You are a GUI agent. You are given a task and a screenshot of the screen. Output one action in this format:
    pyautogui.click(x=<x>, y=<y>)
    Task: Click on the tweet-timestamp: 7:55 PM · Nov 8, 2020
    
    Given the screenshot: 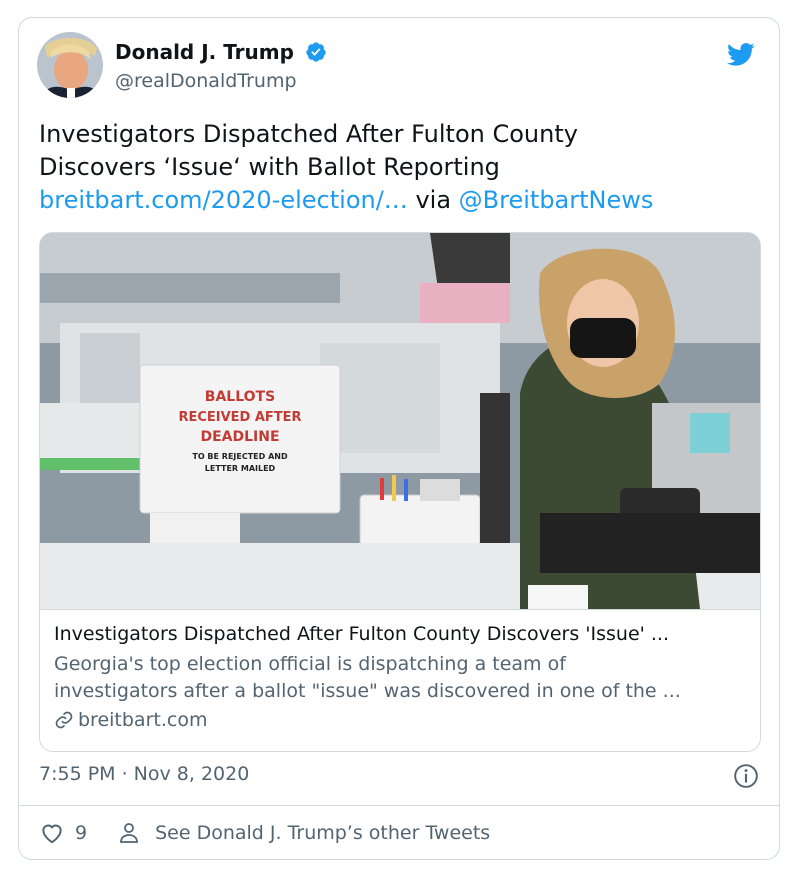 What is the action you would take?
    pyautogui.click(x=144, y=774)
    